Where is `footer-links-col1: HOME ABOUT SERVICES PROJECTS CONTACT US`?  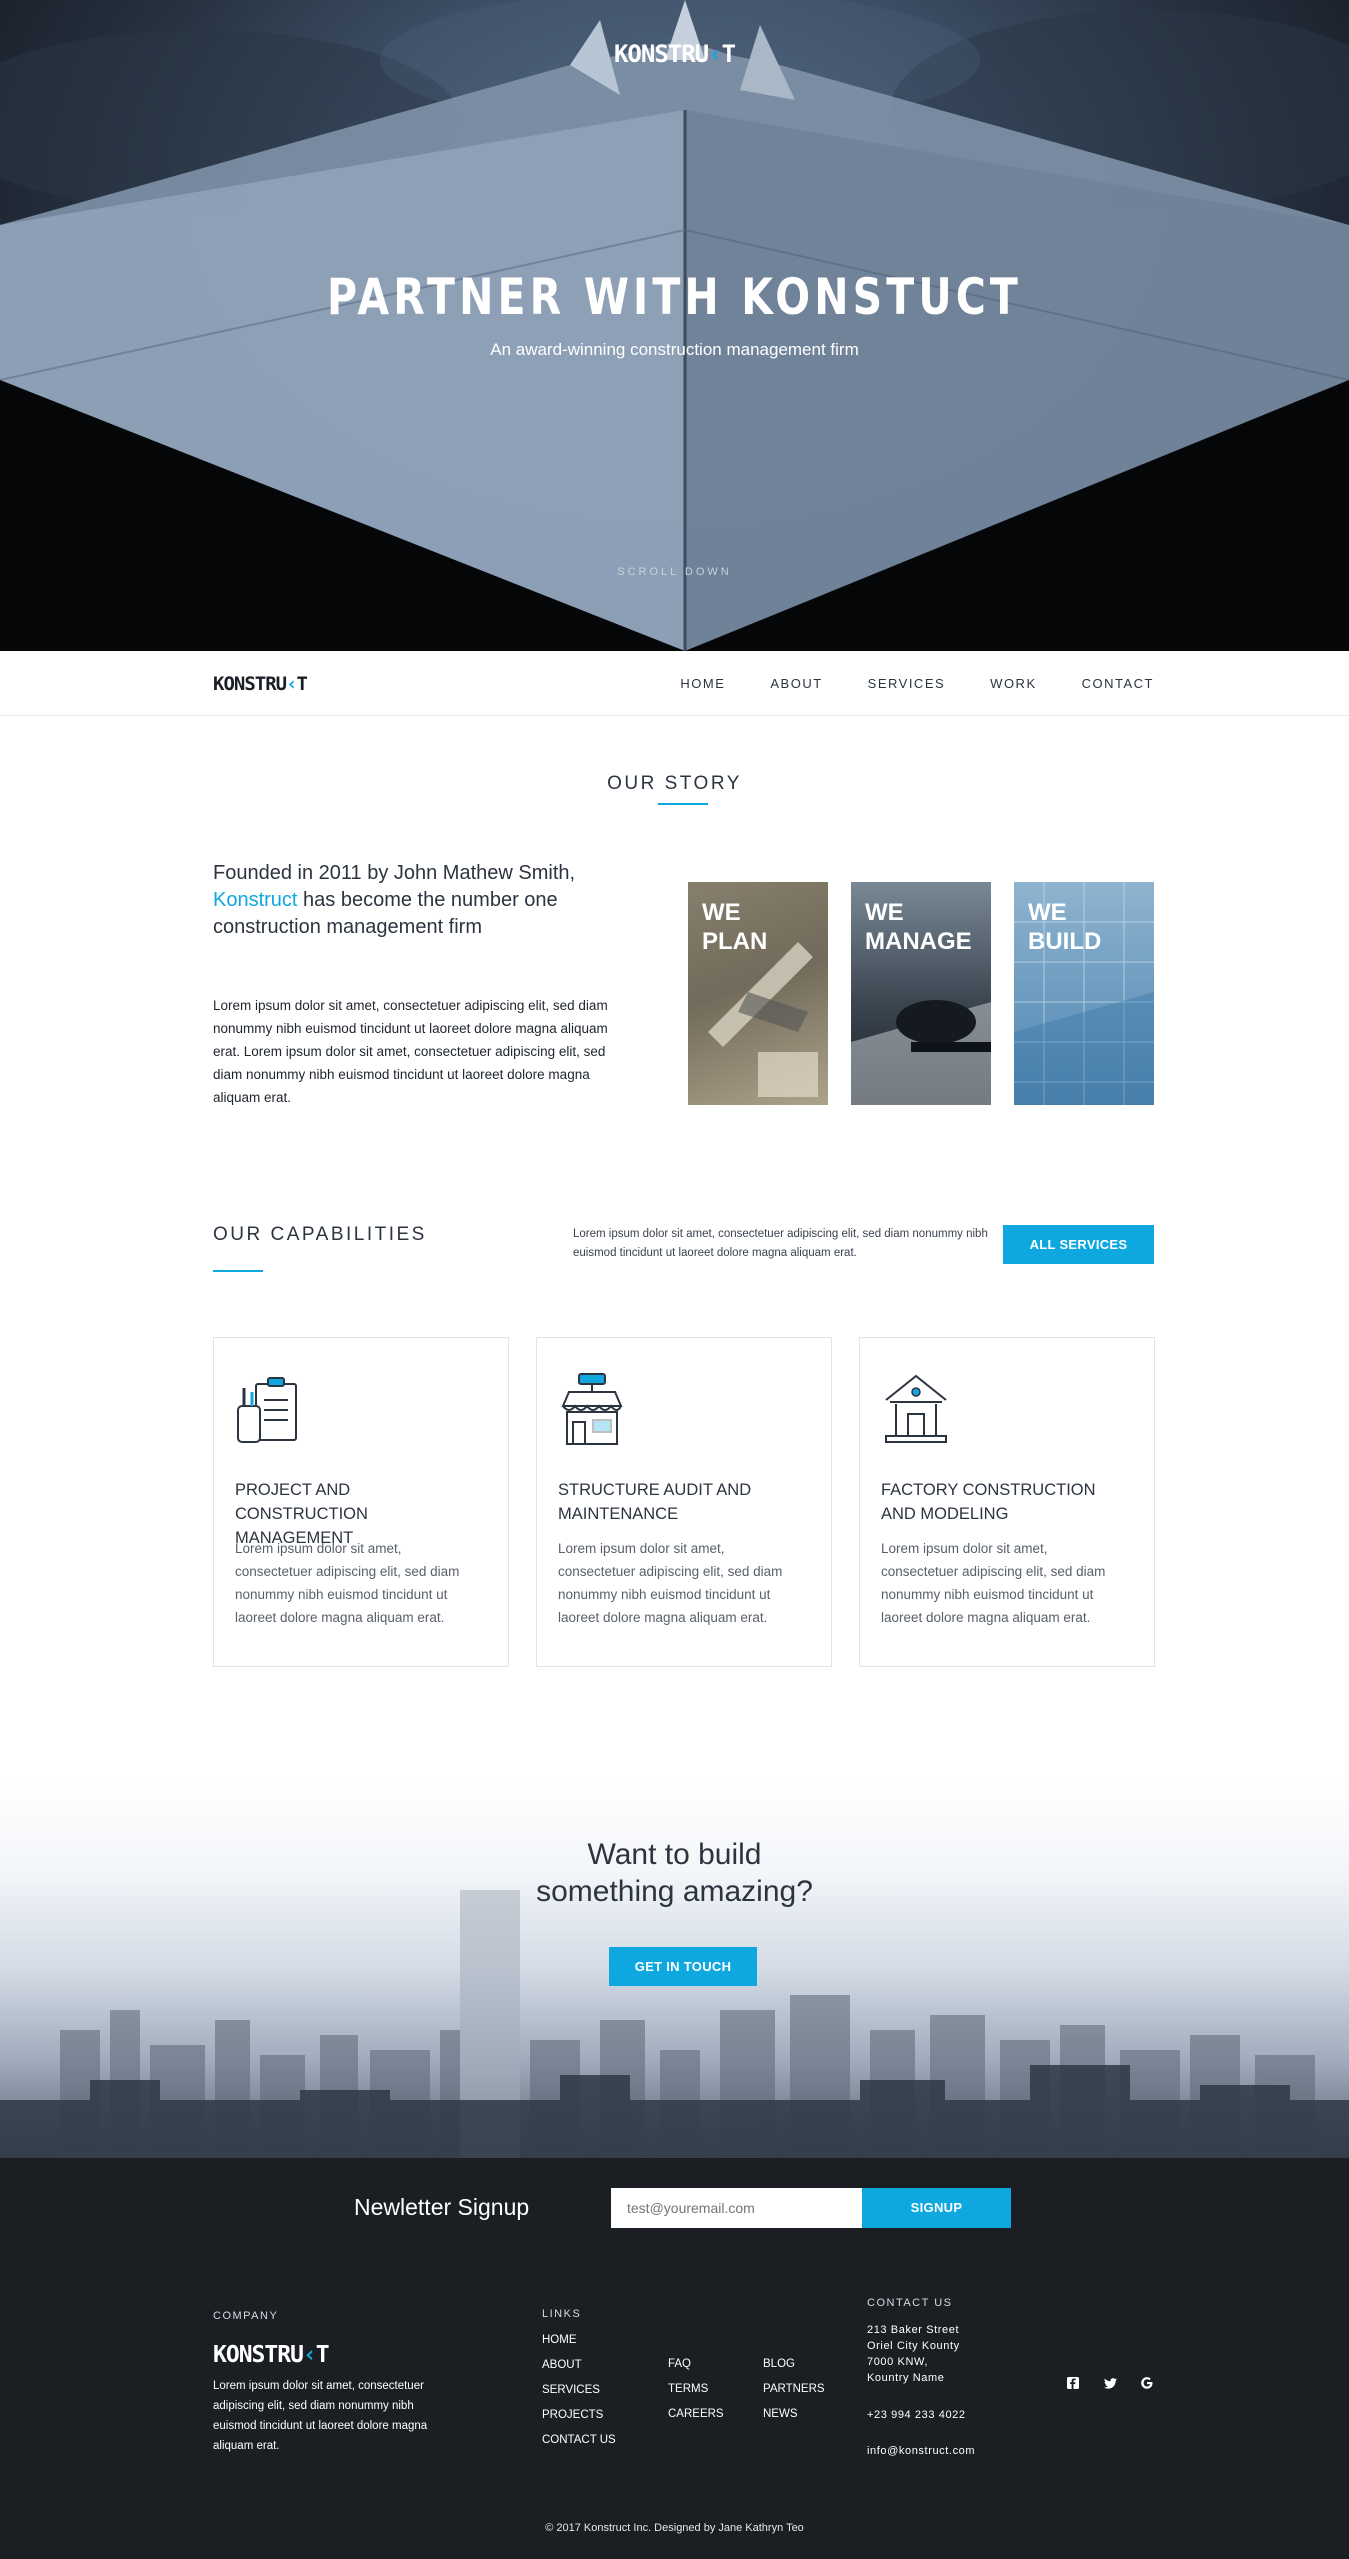
footer-links-col1: HOME ABOUT SERVICES PROJECTS CONTACT US is located at coordinates (579, 2390).